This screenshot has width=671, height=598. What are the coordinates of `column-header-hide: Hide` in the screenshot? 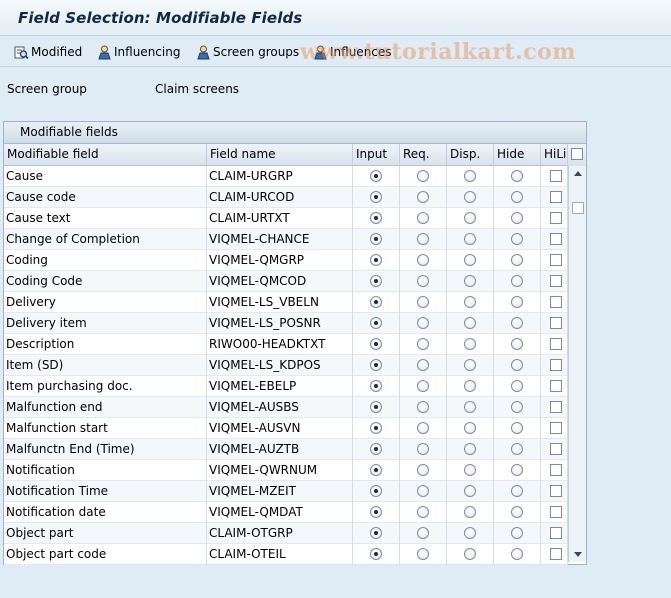 It's located at (517, 154).